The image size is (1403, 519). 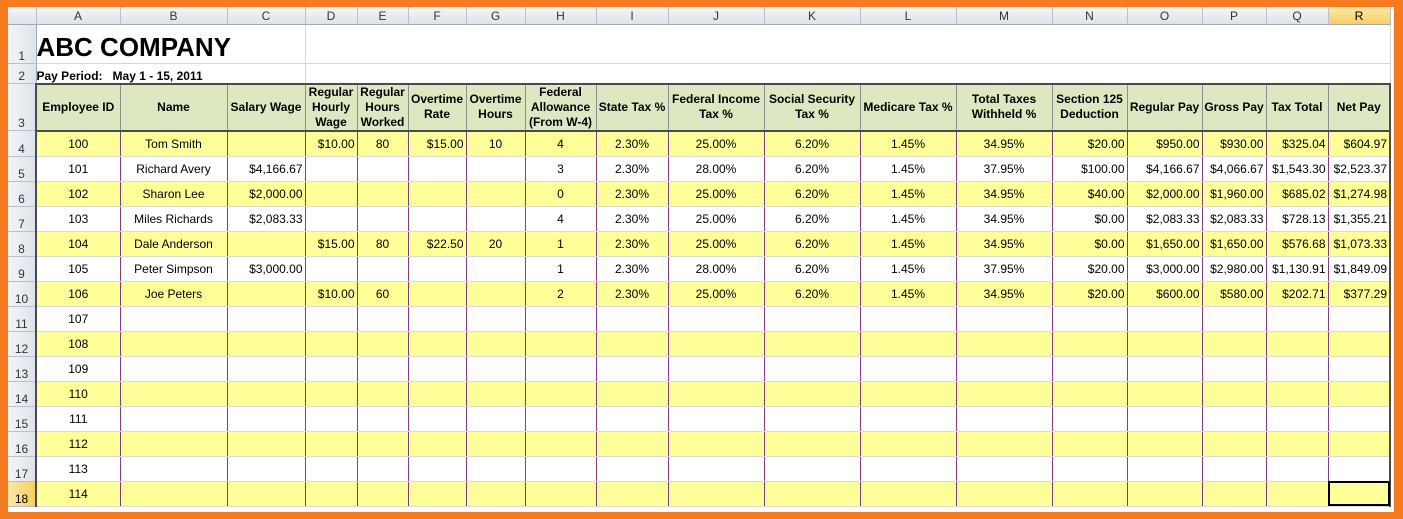 What do you see at coordinates (632, 16) in the screenshot?
I see `column-header-i: I` at bounding box center [632, 16].